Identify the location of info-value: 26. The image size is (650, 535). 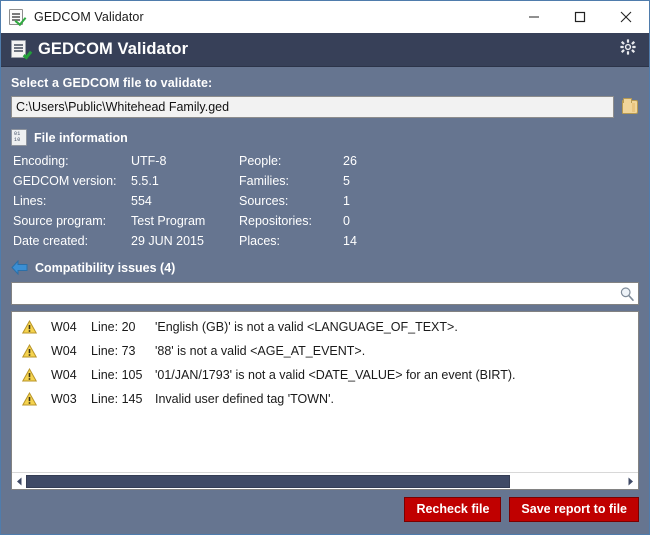
(350, 161).